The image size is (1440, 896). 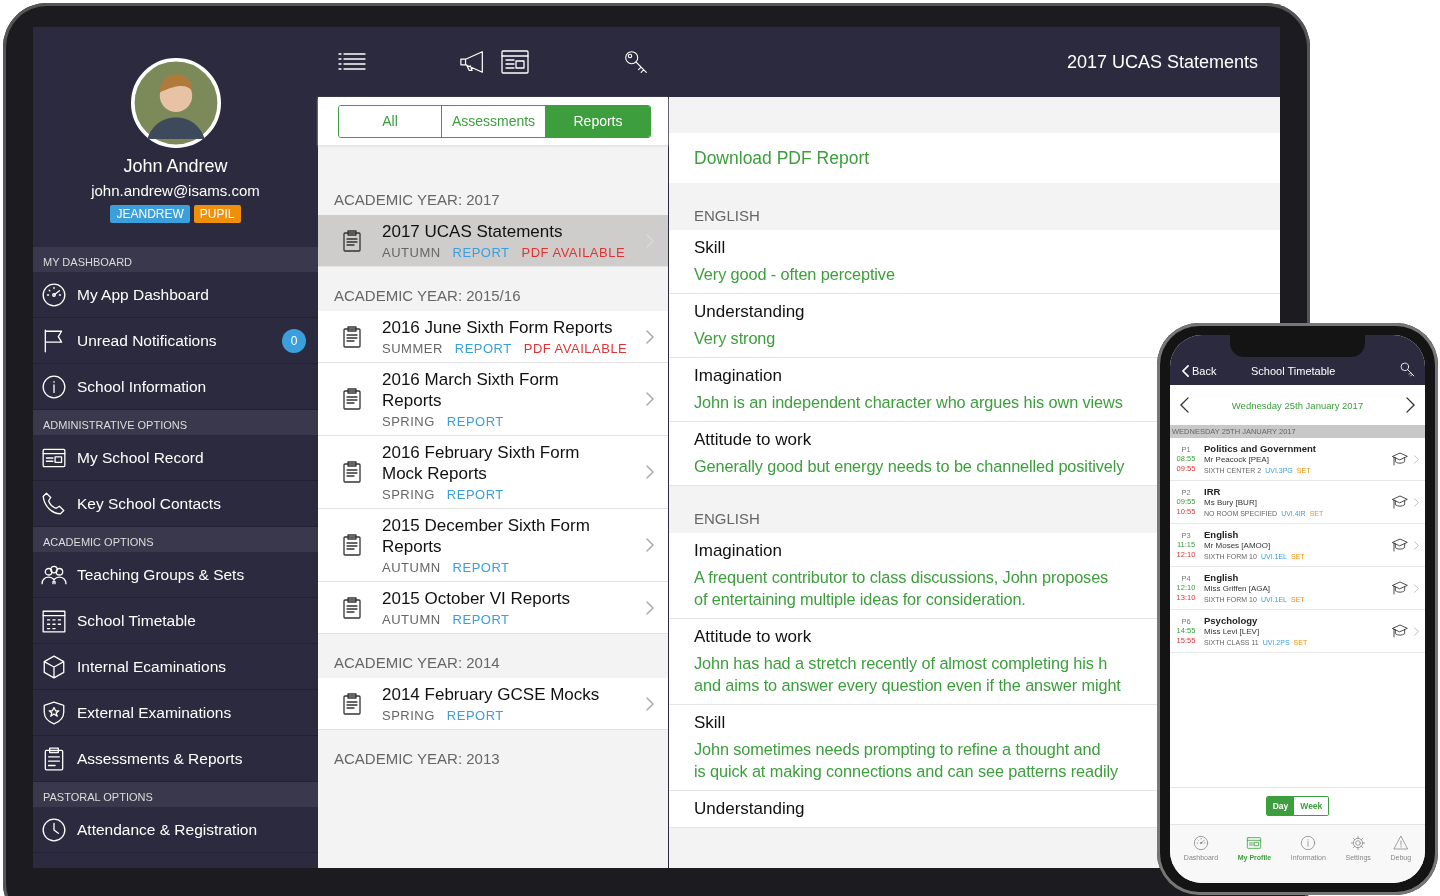 I want to click on menu-label: Internal Ecaminations, so click(x=152, y=666).